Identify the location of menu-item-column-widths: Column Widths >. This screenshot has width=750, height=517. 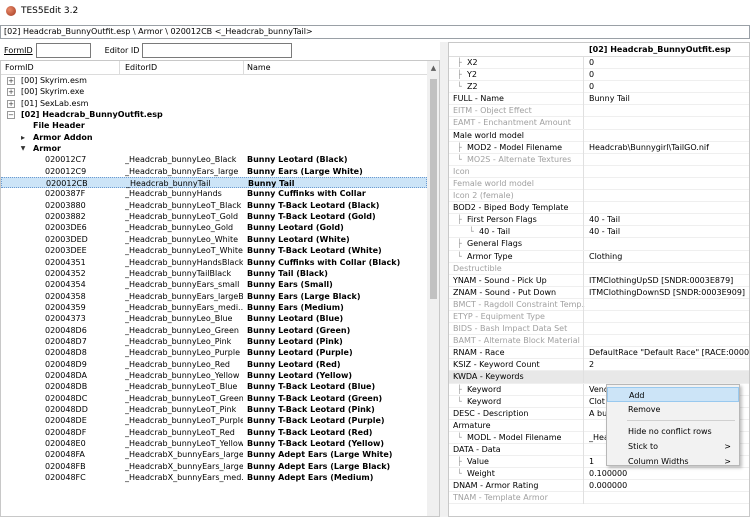
(673, 461).